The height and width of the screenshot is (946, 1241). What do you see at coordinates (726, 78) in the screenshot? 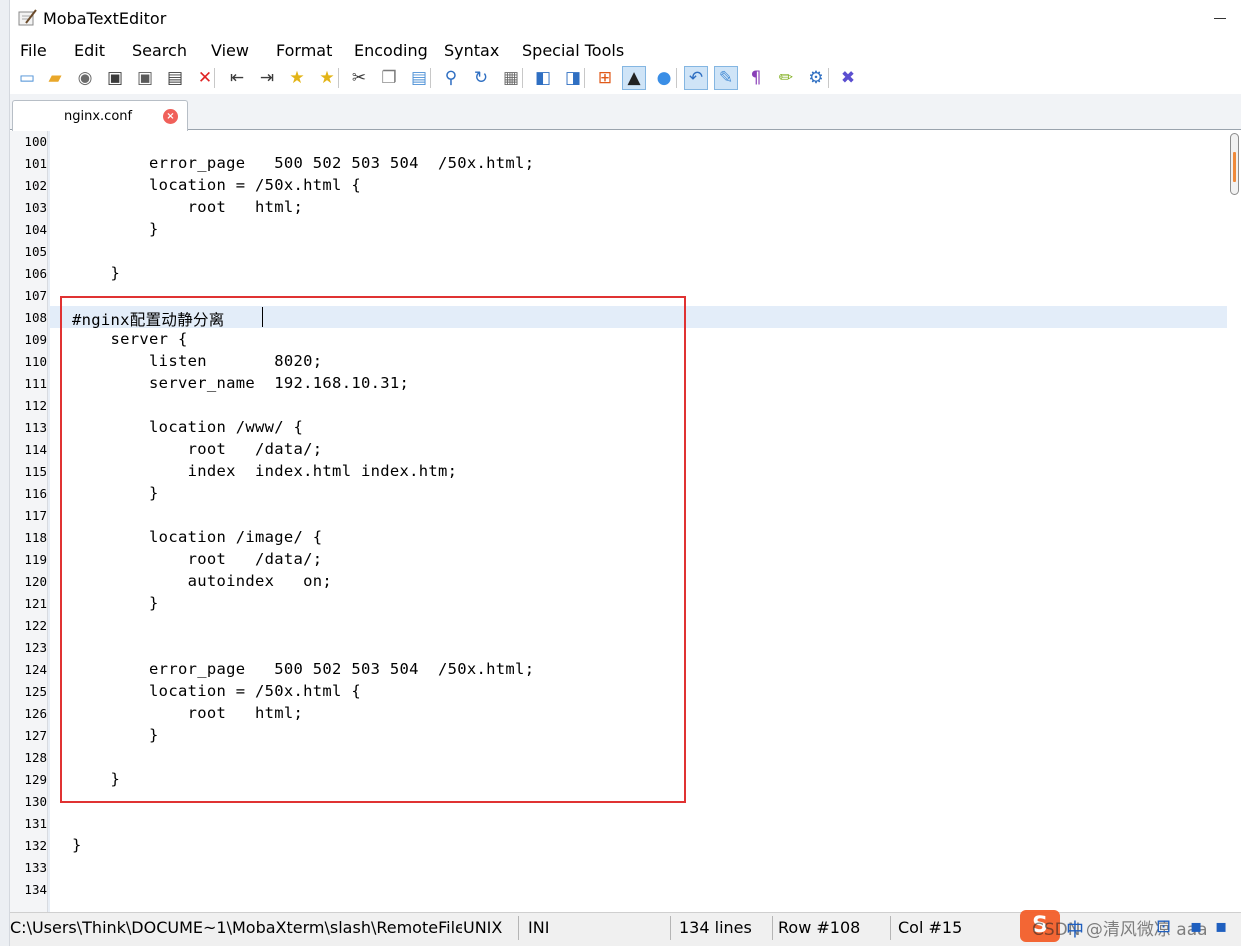
I see `word-wrap-button: ✎` at bounding box center [726, 78].